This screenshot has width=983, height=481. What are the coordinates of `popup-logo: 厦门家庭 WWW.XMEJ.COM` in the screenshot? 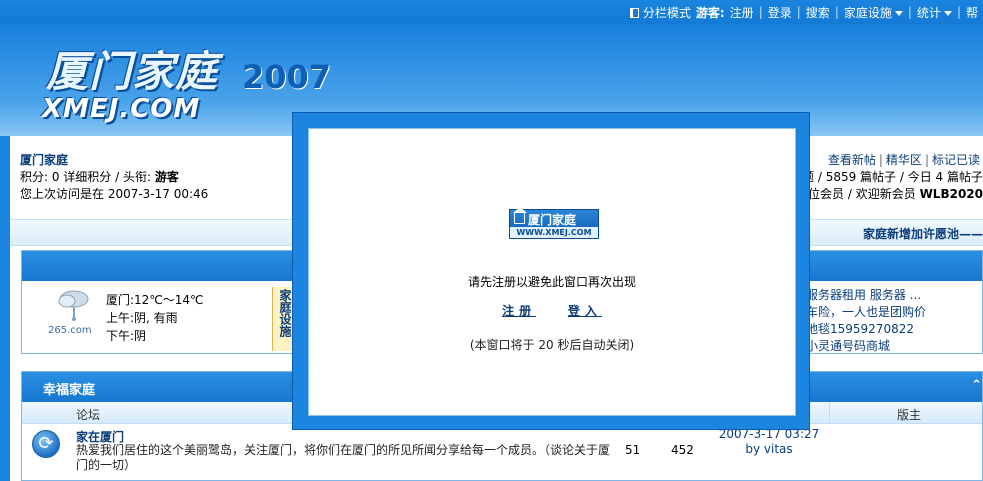 It's located at (554, 223).